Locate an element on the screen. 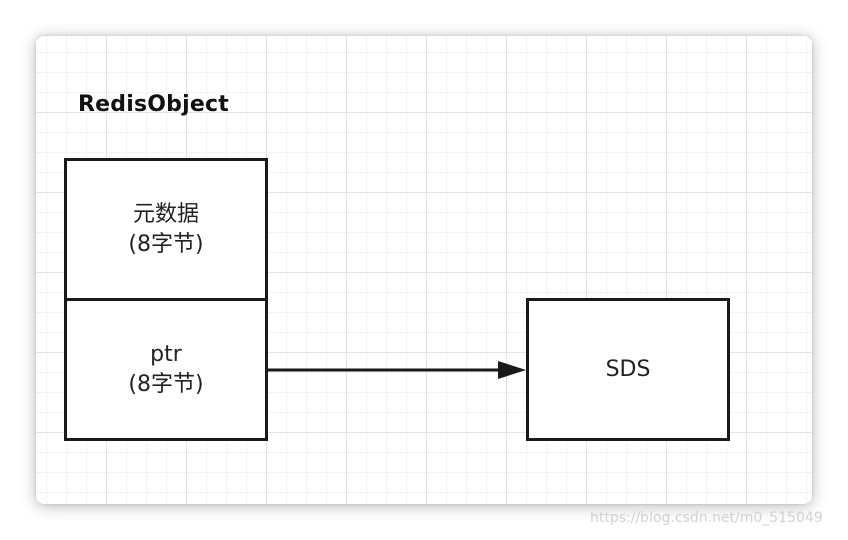 The height and width of the screenshot is (540, 848). sds-label: SDS is located at coordinates (628, 369).